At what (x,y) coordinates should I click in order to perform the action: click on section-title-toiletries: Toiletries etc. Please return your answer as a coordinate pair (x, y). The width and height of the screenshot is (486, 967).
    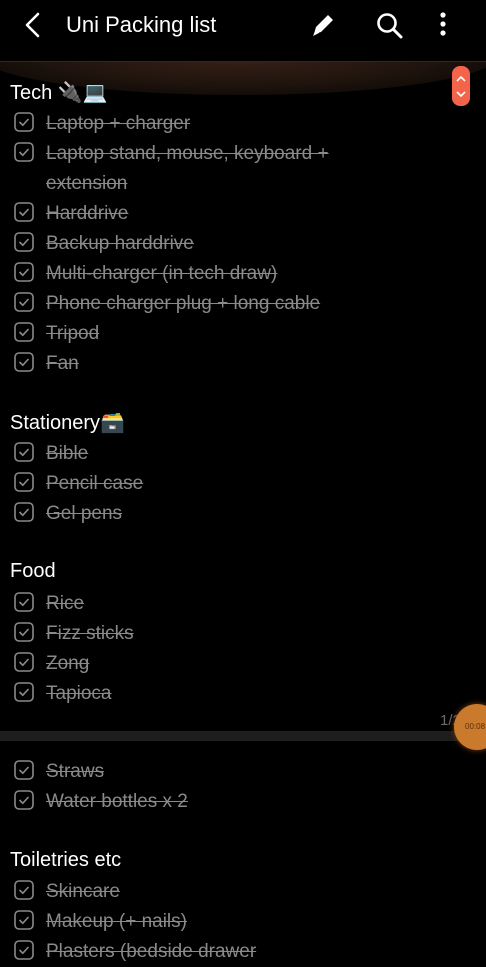
    Looking at the image, I should click on (66, 860).